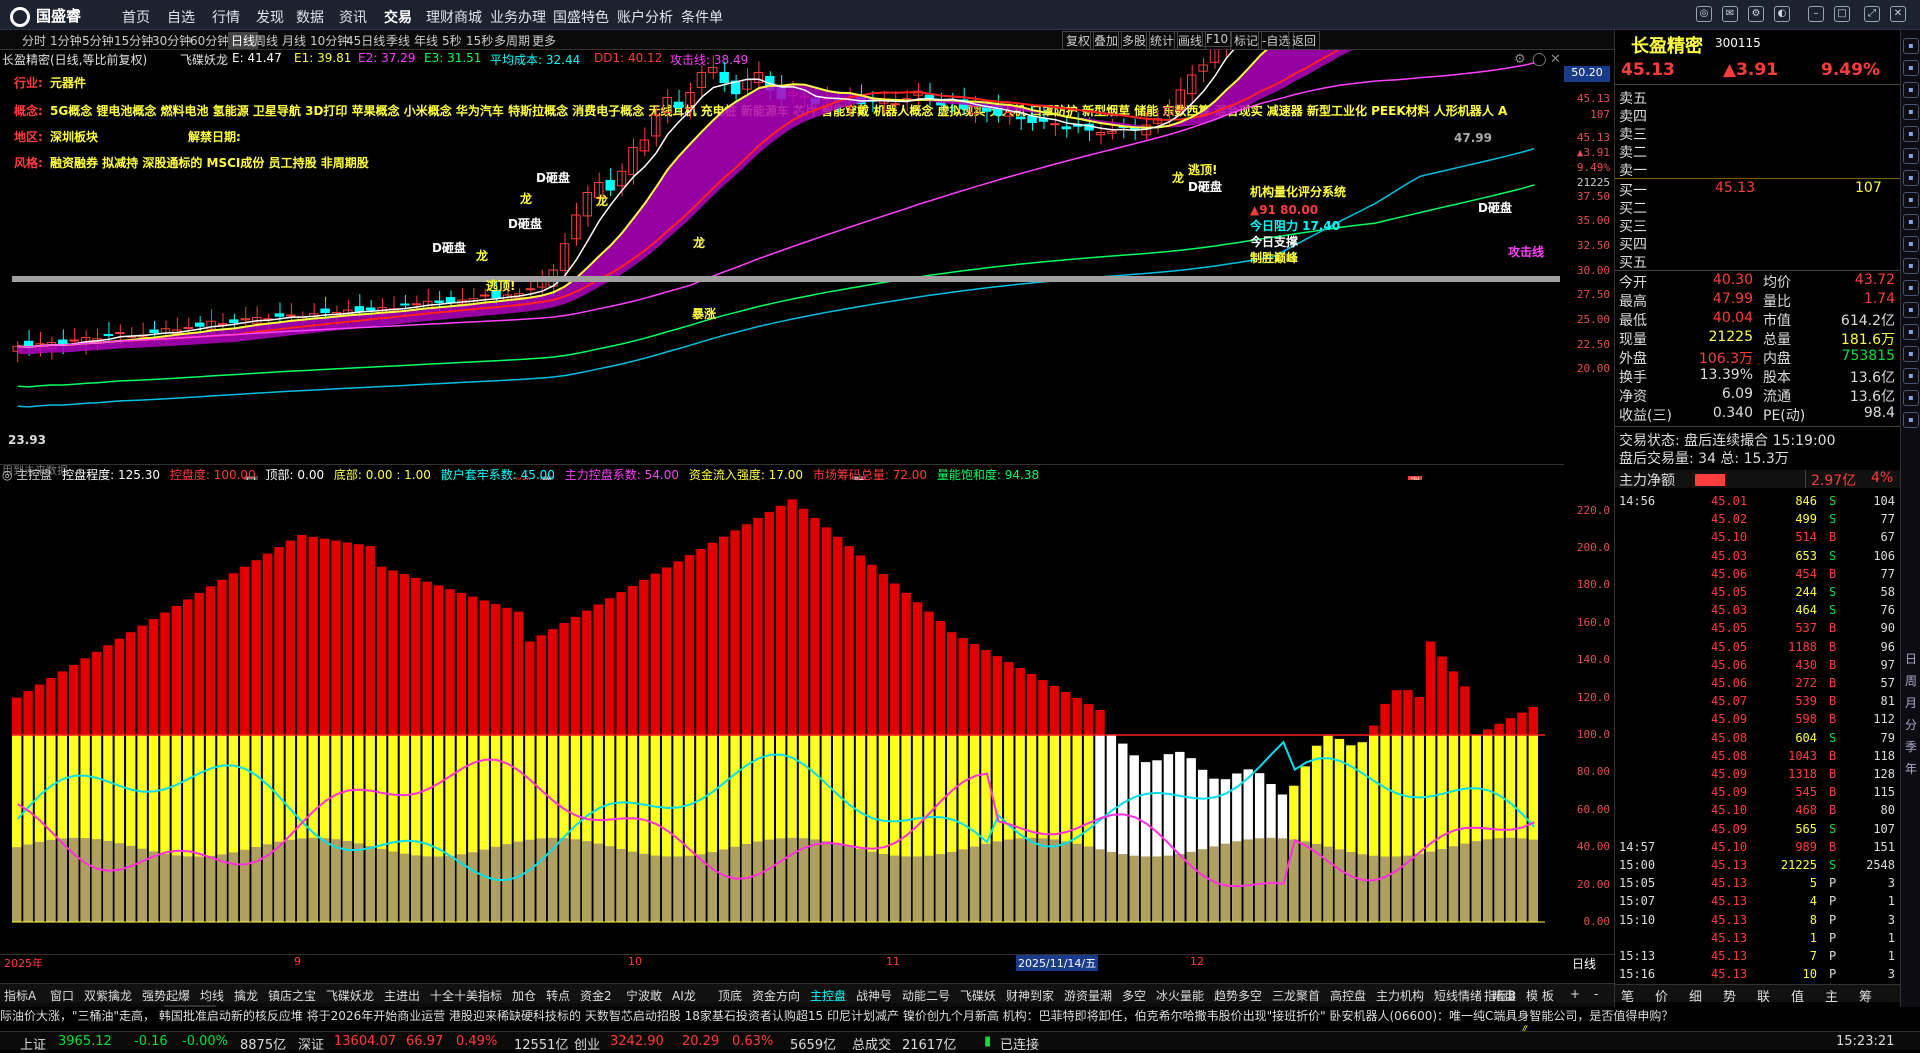 This screenshot has height=1053, width=1920. Describe the element at coordinates (108, 995) in the screenshot. I see `indicator-tab-2: 双紫擒龙` at that location.